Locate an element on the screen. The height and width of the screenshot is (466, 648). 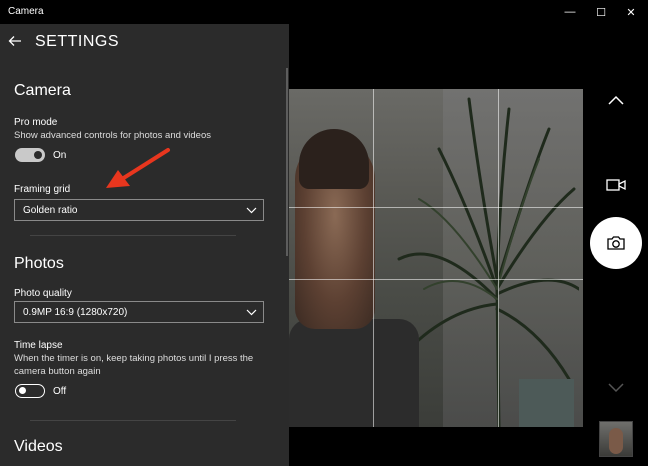
photos-section-title: Photos is located at coordinates (39, 263).